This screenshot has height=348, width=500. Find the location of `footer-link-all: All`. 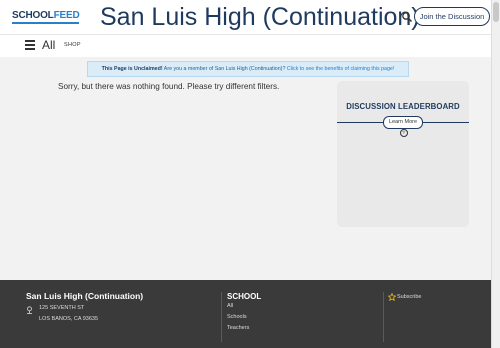

footer-link-all: All is located at coordinates (230, 306).